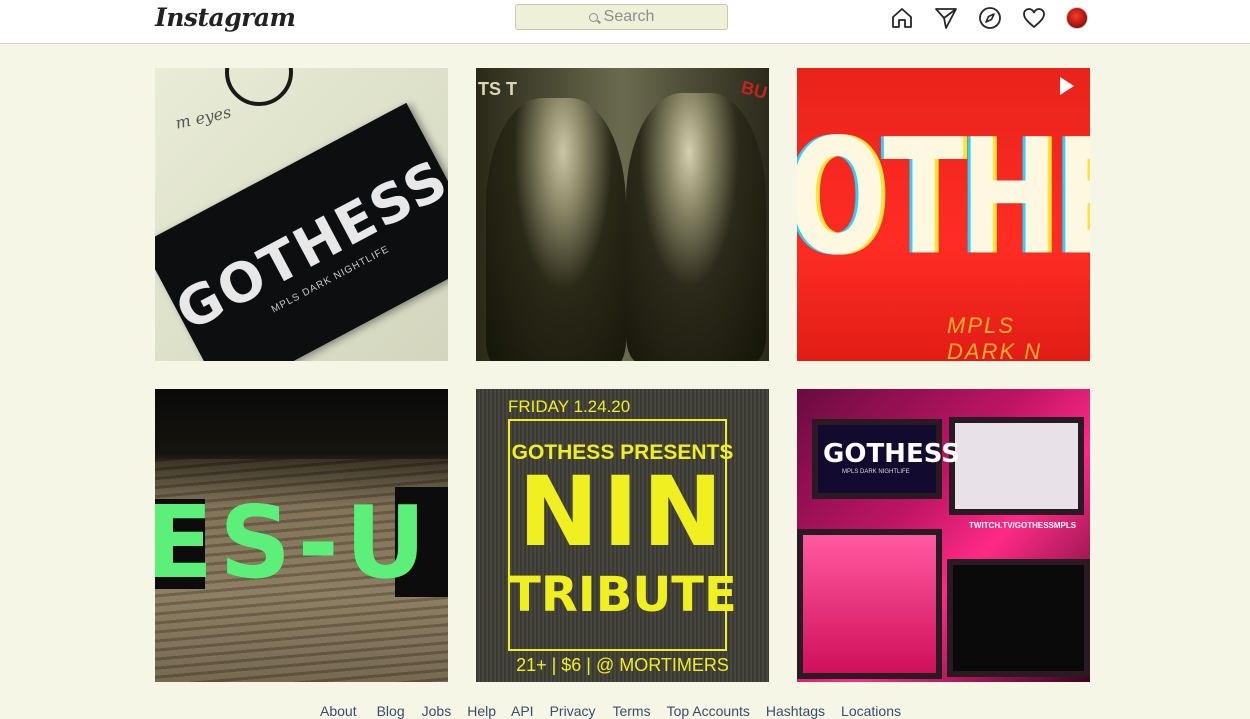  What do you see at coordinates (891, 454) in the screenshot?
I see `tv-title: GOTHESS` at bounding box center [891, 454].